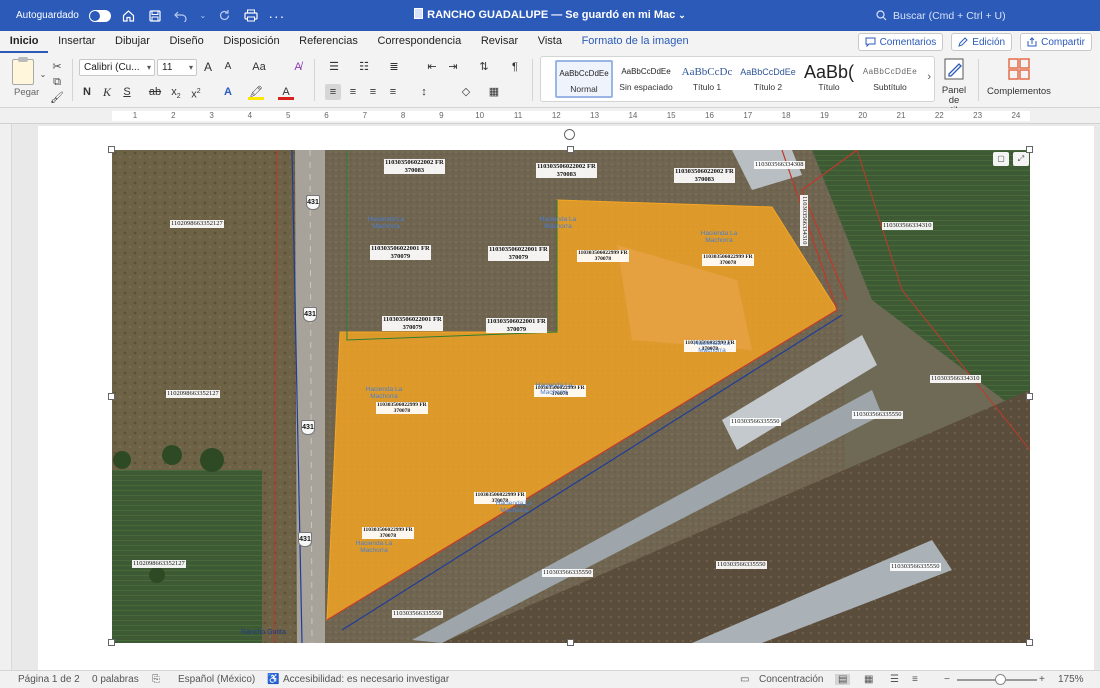  I want to click on underline-button: S, so click(127, 92).